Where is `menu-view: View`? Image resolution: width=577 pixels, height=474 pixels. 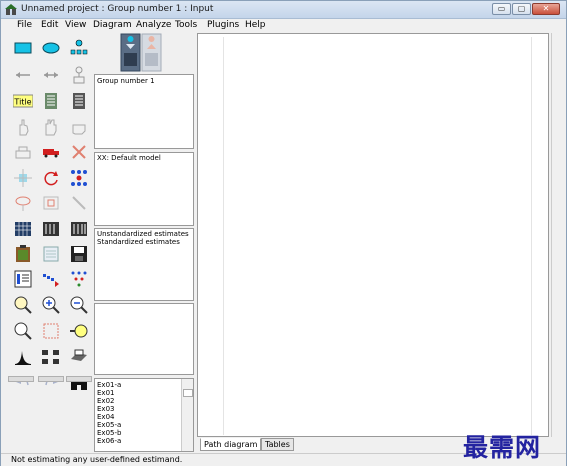
menu-view: View is located at coordinates (75, 25).